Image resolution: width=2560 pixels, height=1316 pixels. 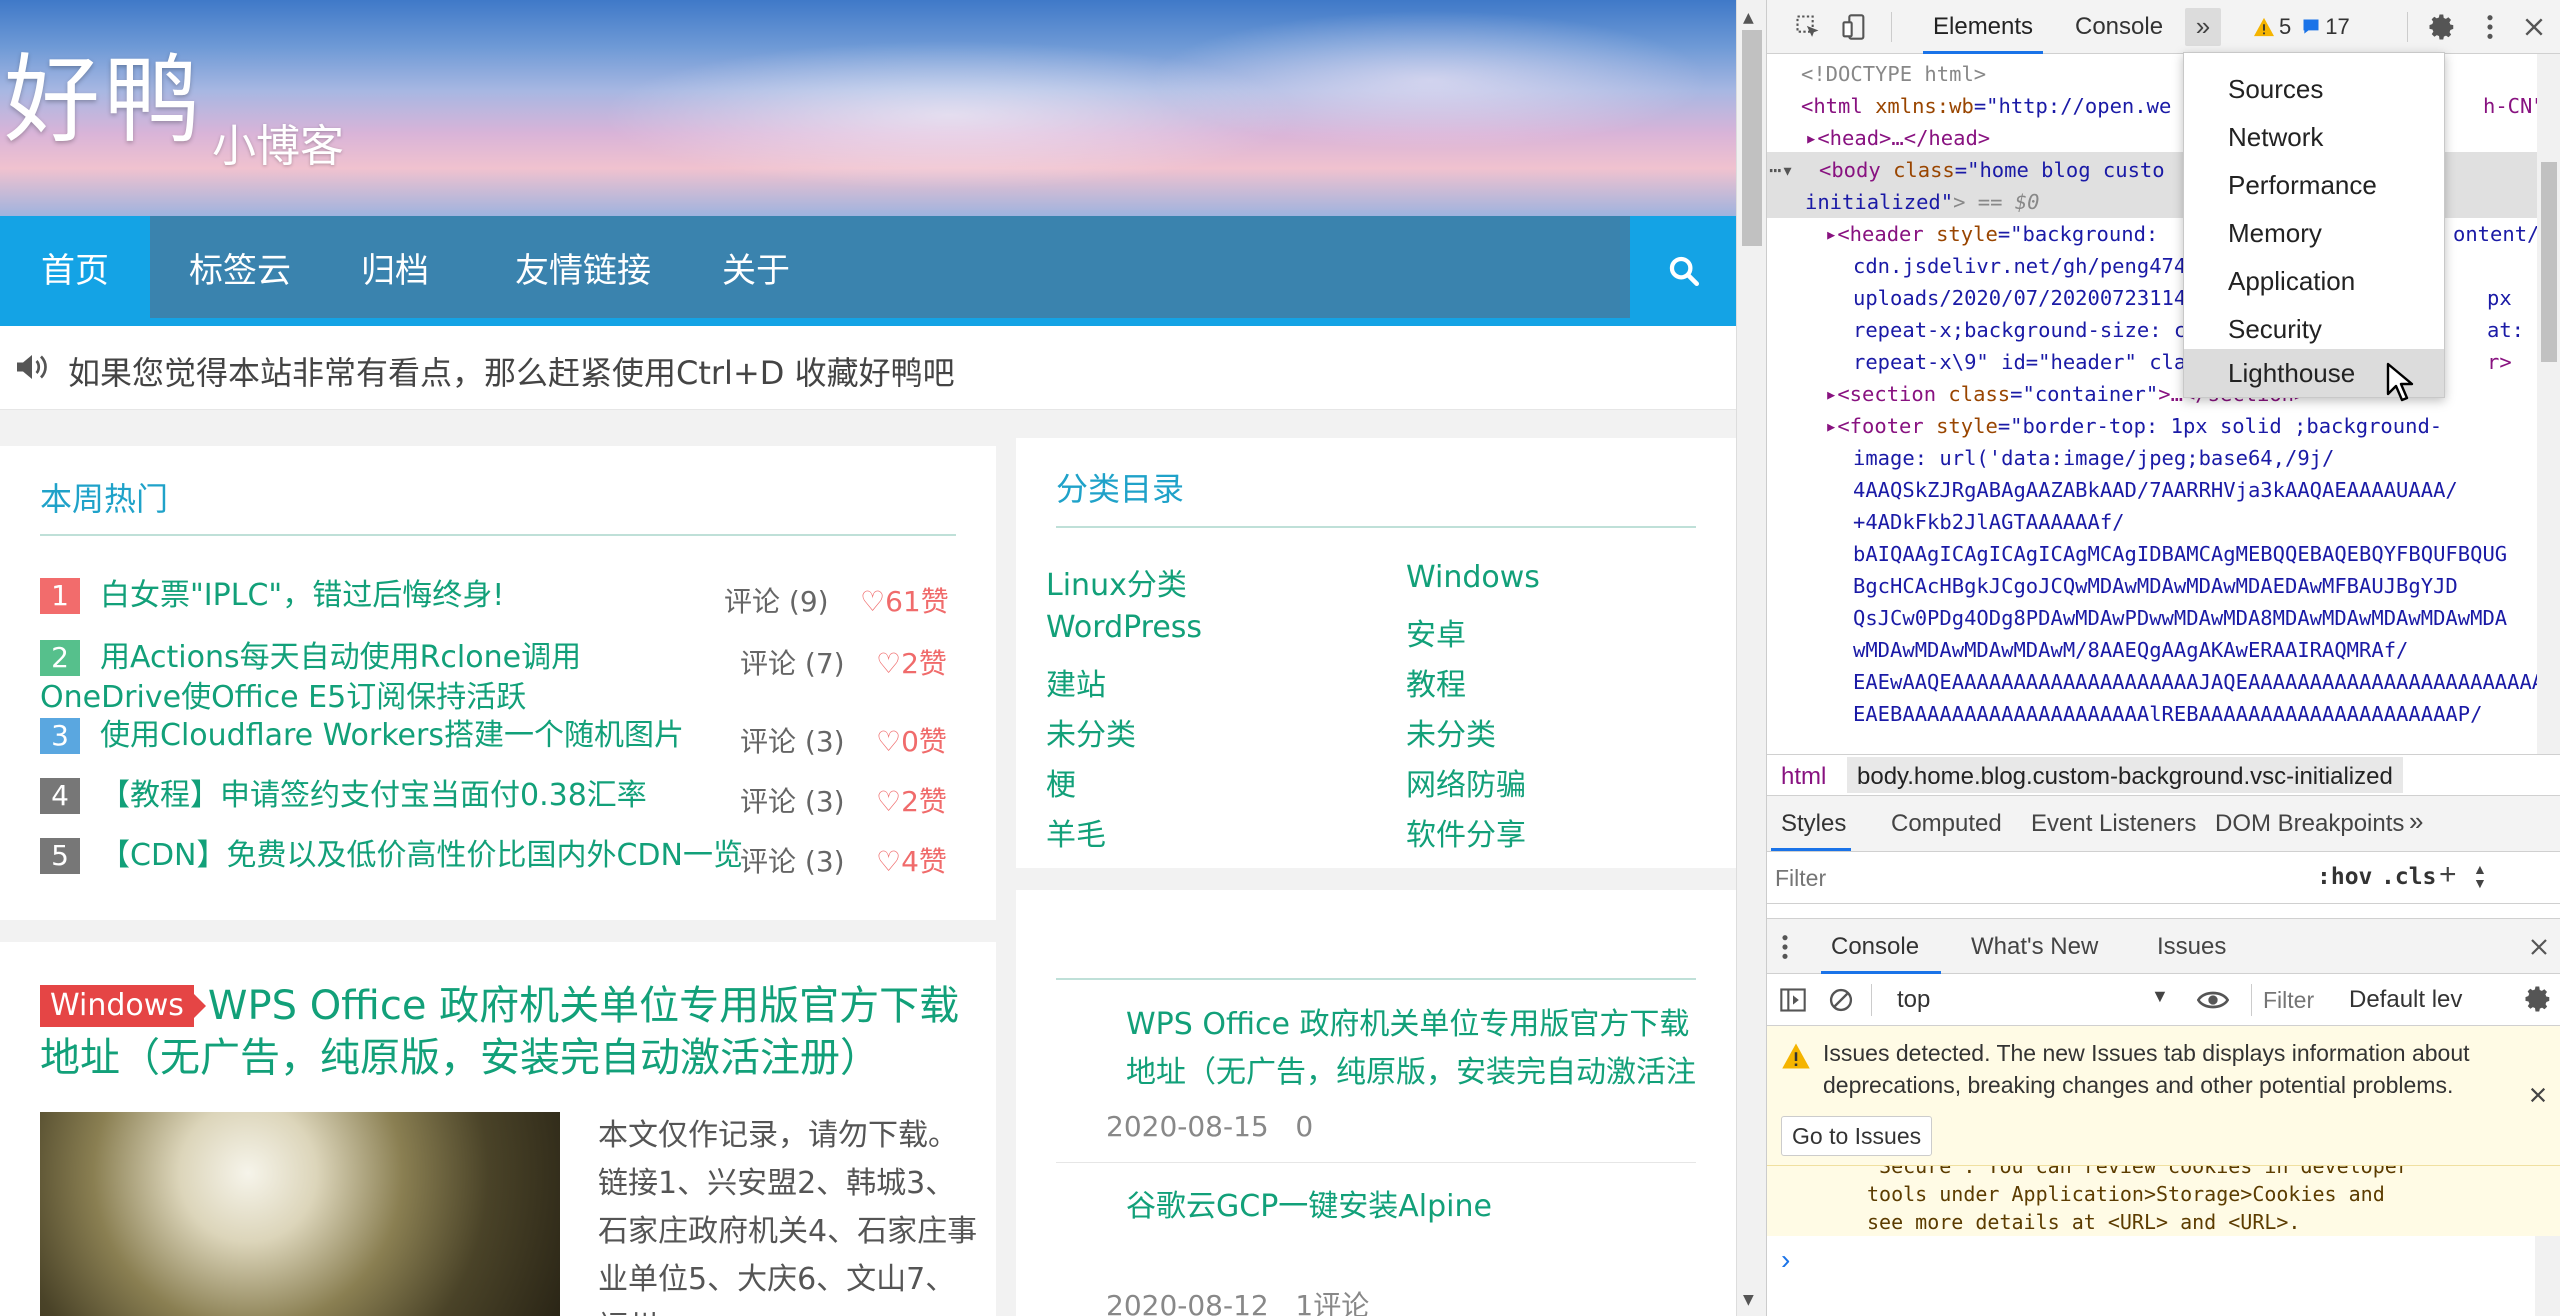 What do you see at coordinates (911, 860) in the screenshot?
I see `hot-post-likes: ♡4赞` at bounding box center [911, 860].